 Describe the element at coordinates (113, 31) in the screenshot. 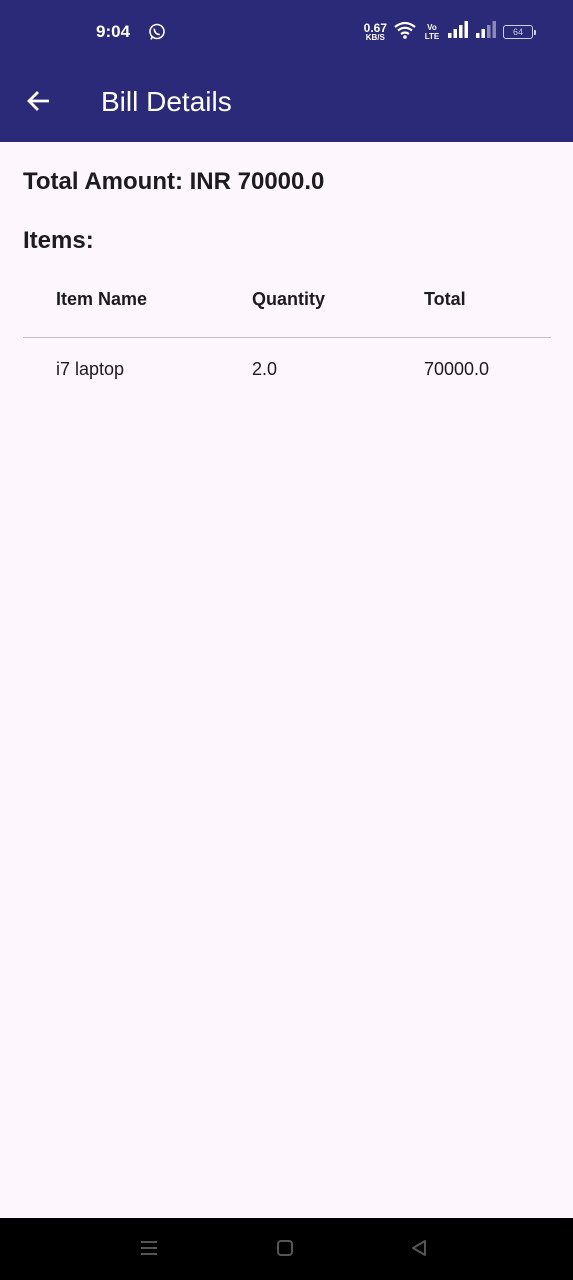

I see `status-time: 9:04` at that location.